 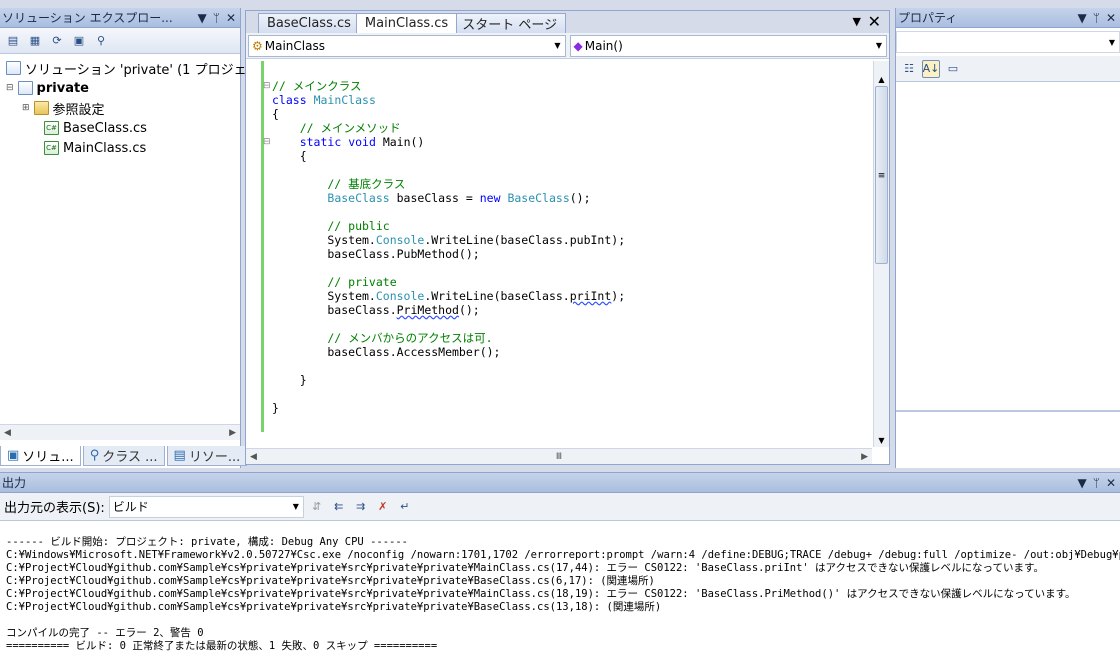 I want to click on scroll-thumb: Ⅲ, so click(x=559, y=457).